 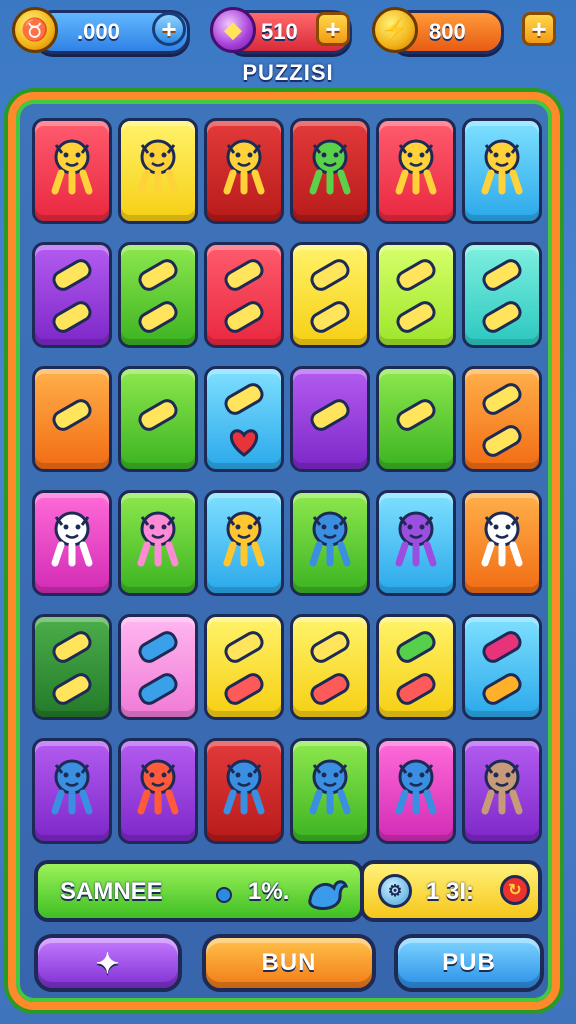 I want to click on pub-button: PUB, so click(x=469, y=963).